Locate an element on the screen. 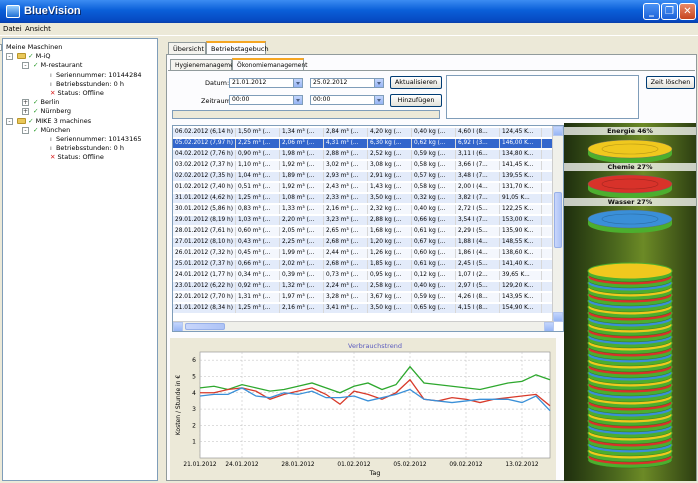  tab-oekonomiemanagement: Ökonomiemanagement is located at coordinates (270, 64).